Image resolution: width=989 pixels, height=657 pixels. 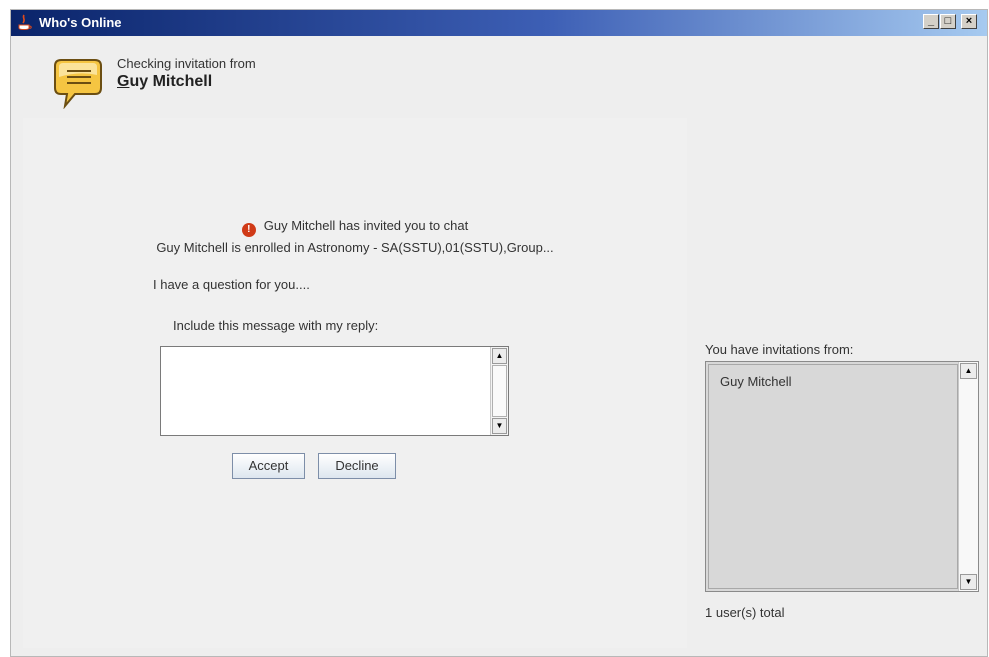 I want to click on reply-scrollbar: ▲ ▼, so click(x=499, y=391).